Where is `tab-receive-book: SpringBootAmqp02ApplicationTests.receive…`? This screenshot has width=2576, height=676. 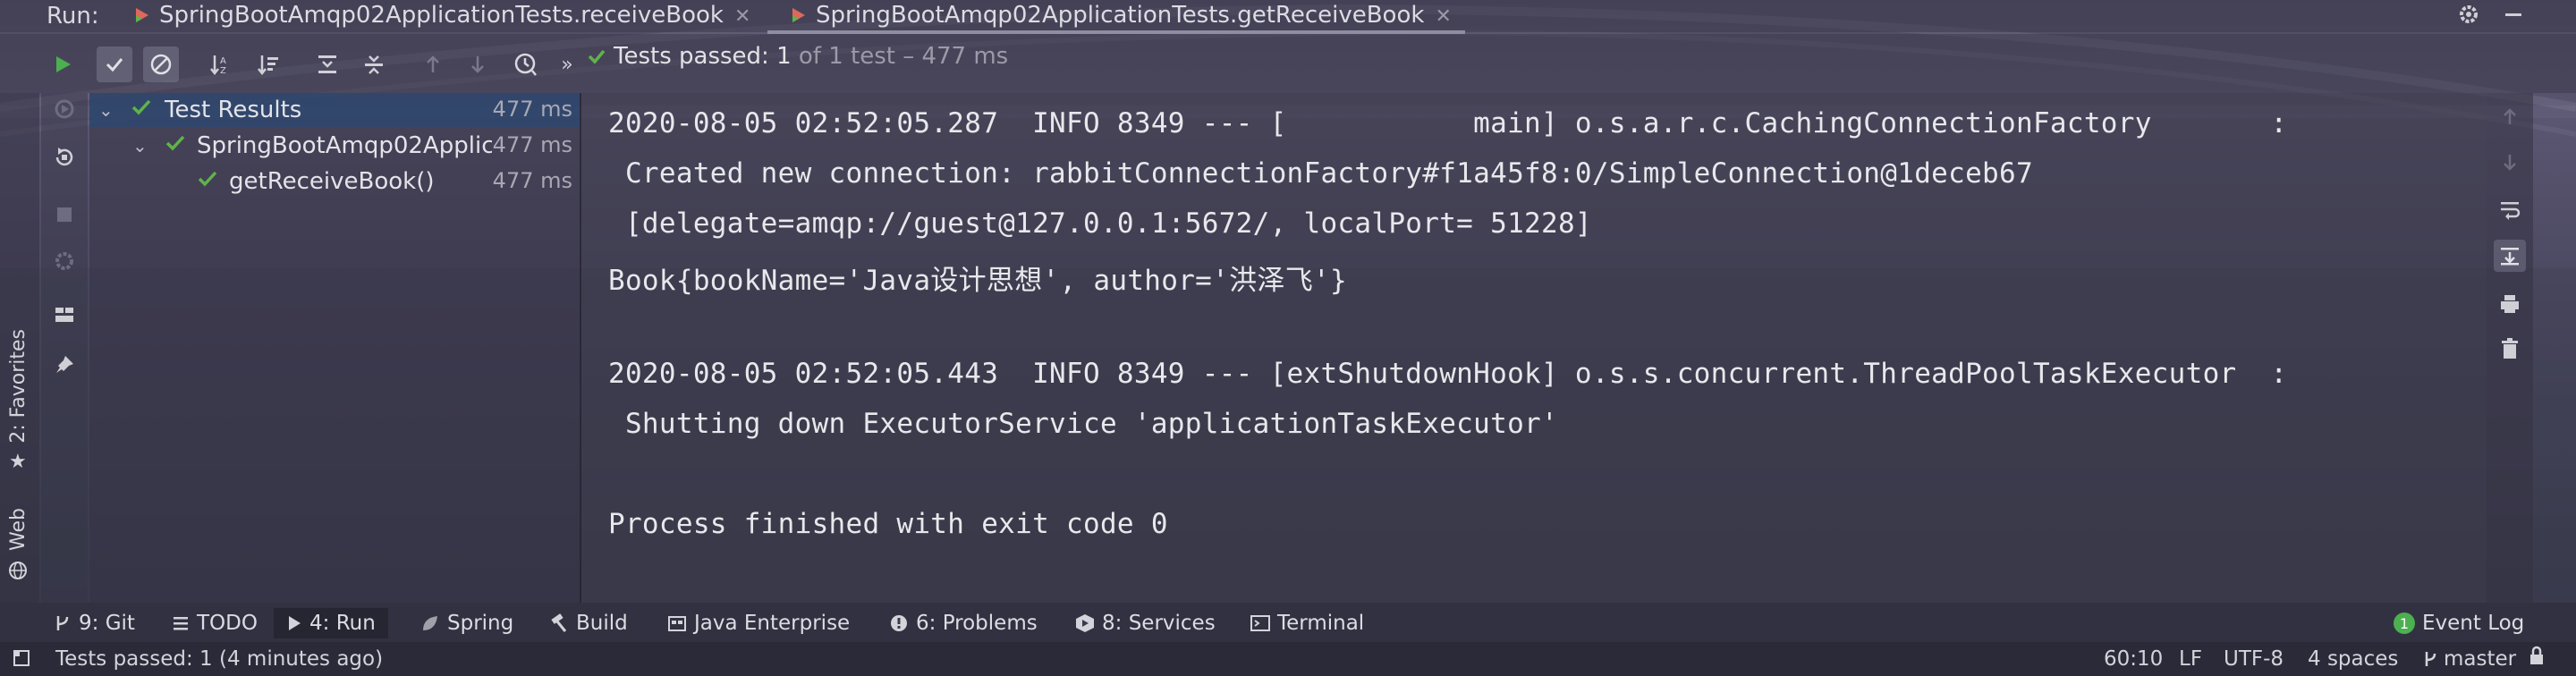 tab-receive-book: SpringBootAmqp02ApplicationTests.receive… is located at coordinates (442, 18).